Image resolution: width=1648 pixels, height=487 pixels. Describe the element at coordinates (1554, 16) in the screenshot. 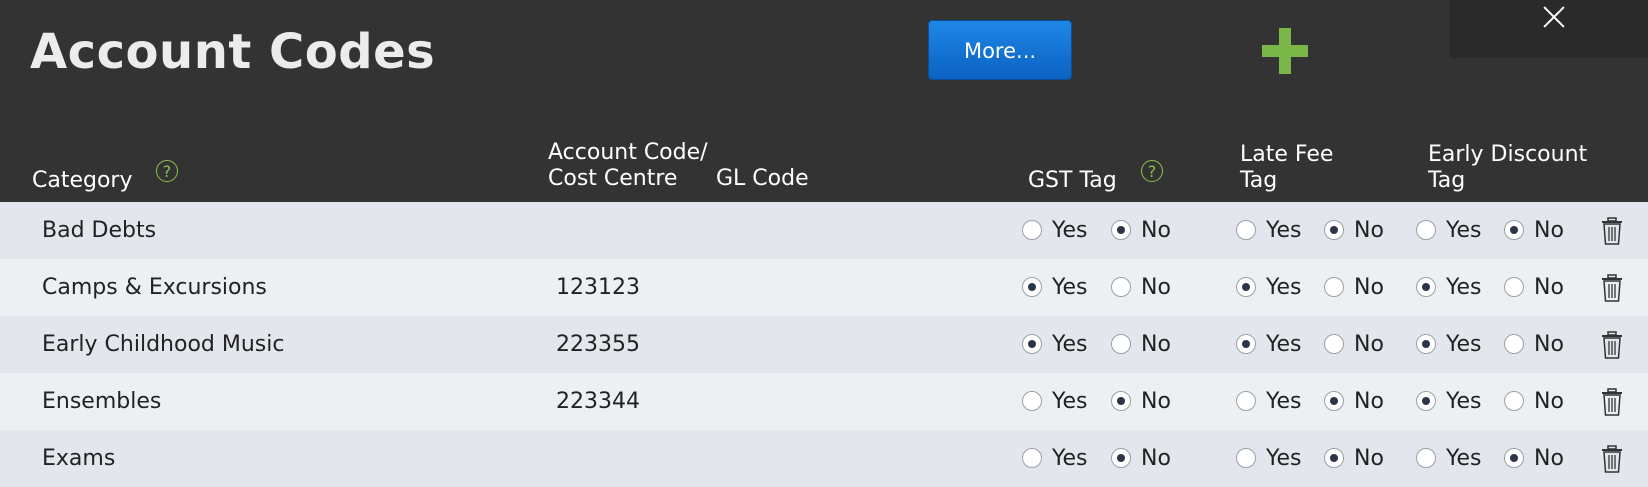

I see `close-icon` at that location.